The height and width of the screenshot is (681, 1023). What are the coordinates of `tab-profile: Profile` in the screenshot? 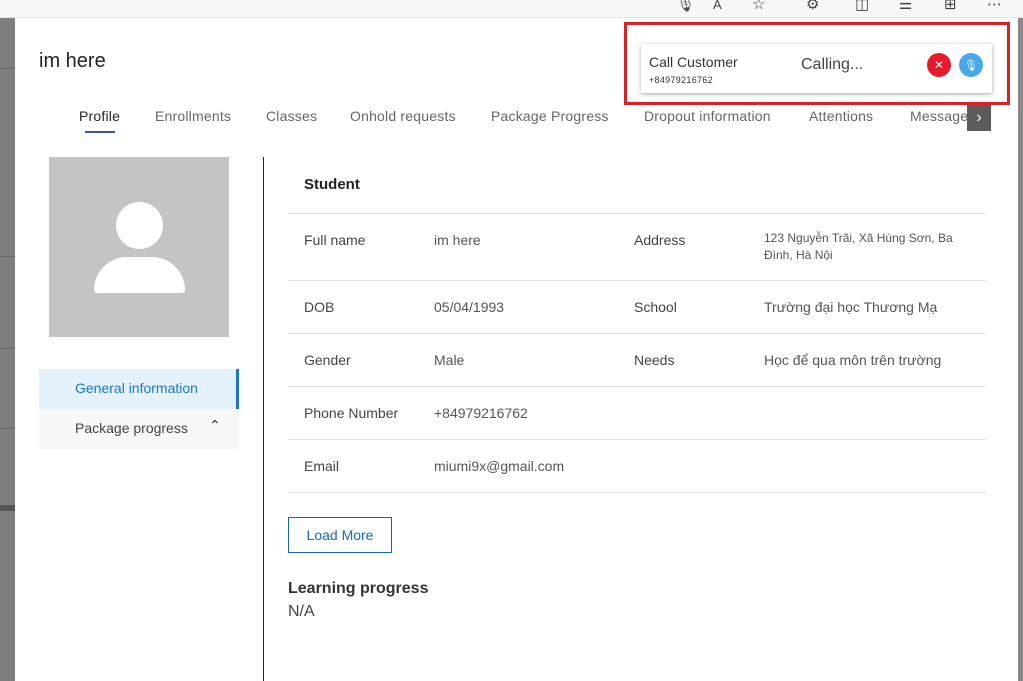 It's located at (99, 116).